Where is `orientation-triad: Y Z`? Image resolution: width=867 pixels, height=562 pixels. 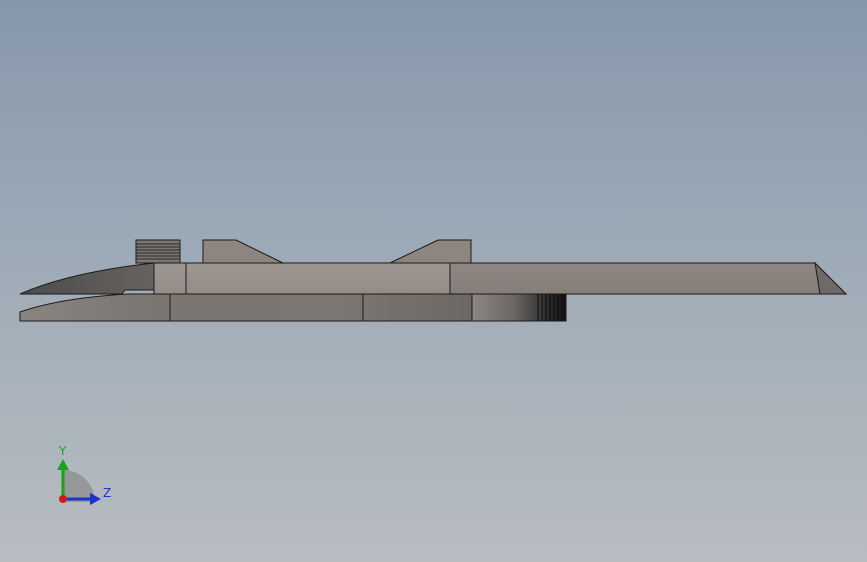
orientation-triad: Y Z is located at coordinates (84, 474).